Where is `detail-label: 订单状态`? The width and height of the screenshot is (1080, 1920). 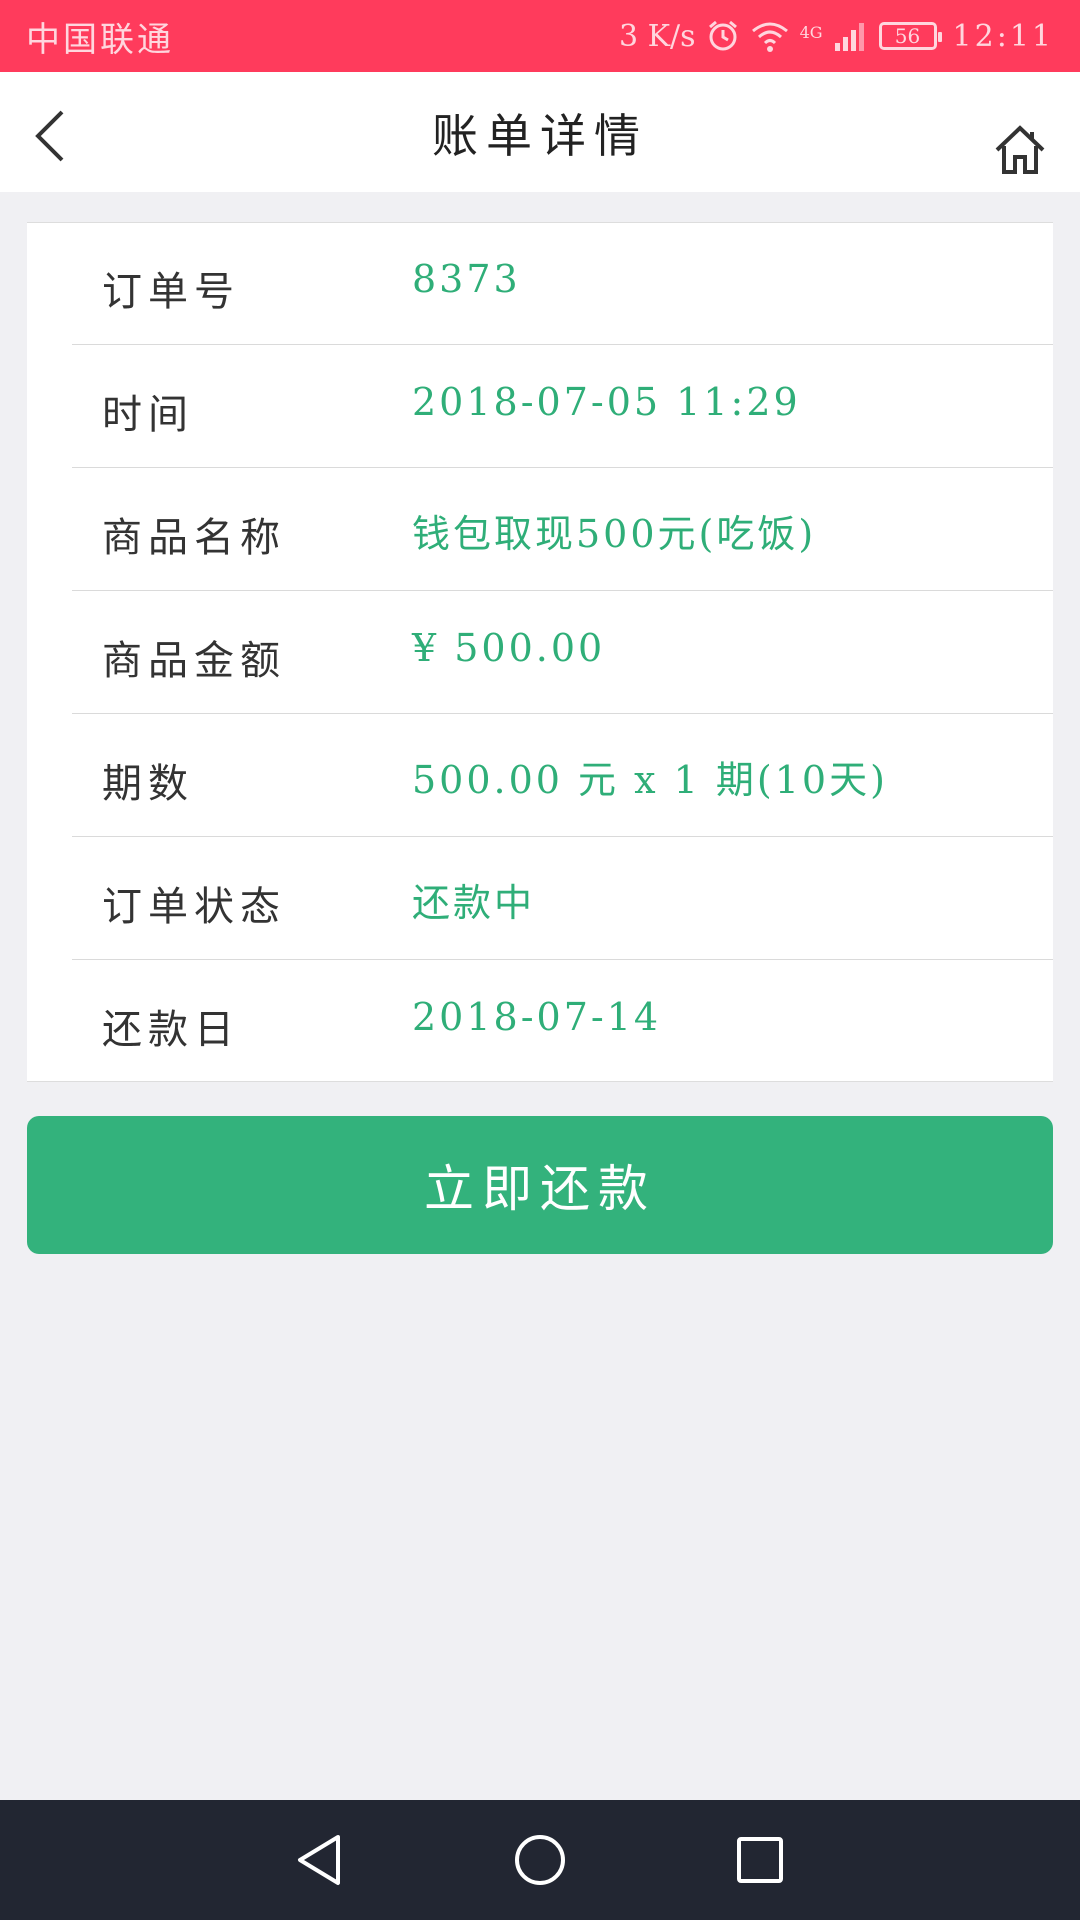
detail-label: 订单状态 is located at coordinates (194, 907).